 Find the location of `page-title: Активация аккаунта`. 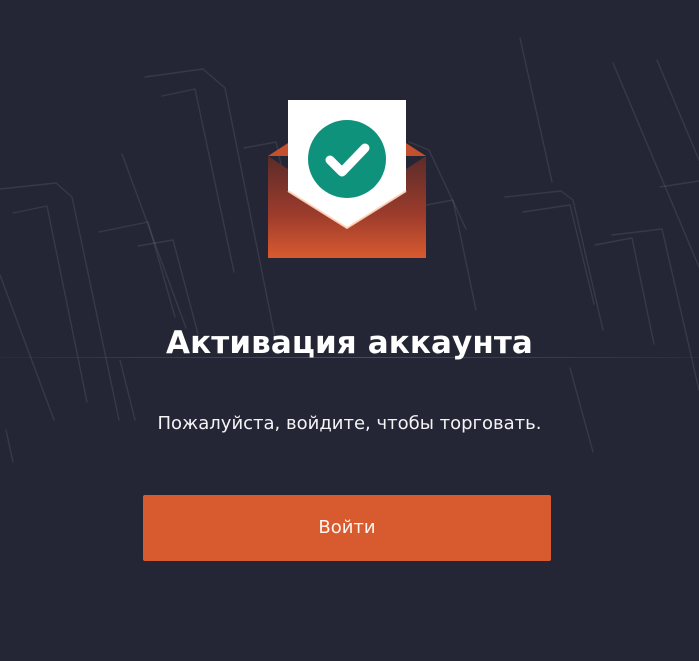

page-title: Активация аккаунта is located at coordinates (349, 342).